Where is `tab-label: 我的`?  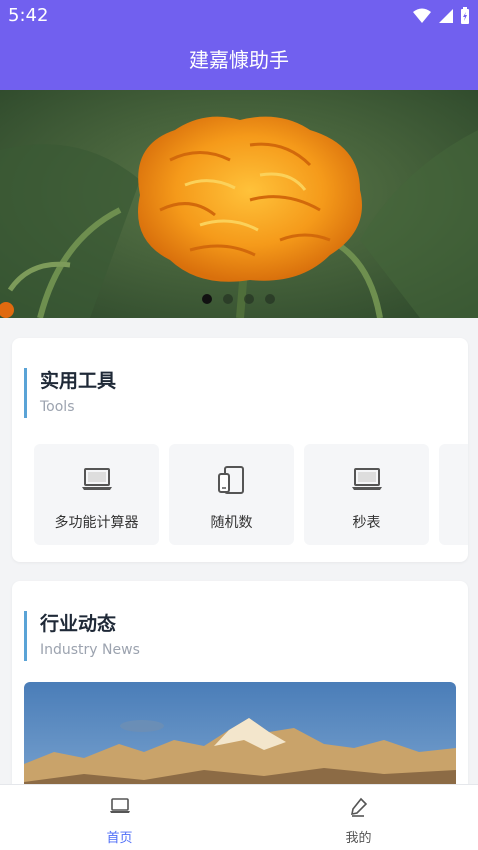
tab-label: 我的 is located at coordinates (358, 838).